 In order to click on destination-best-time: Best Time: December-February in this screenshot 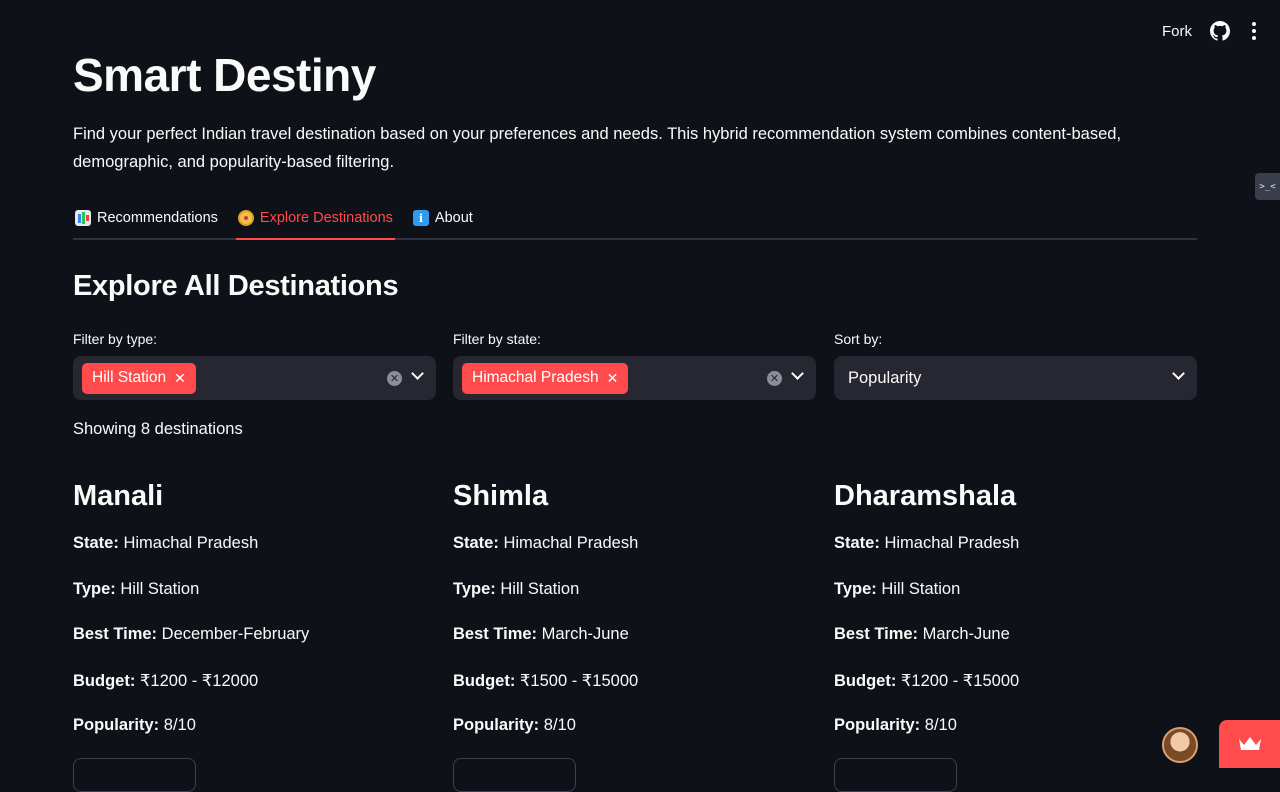, I will do `click(191, 634)`.